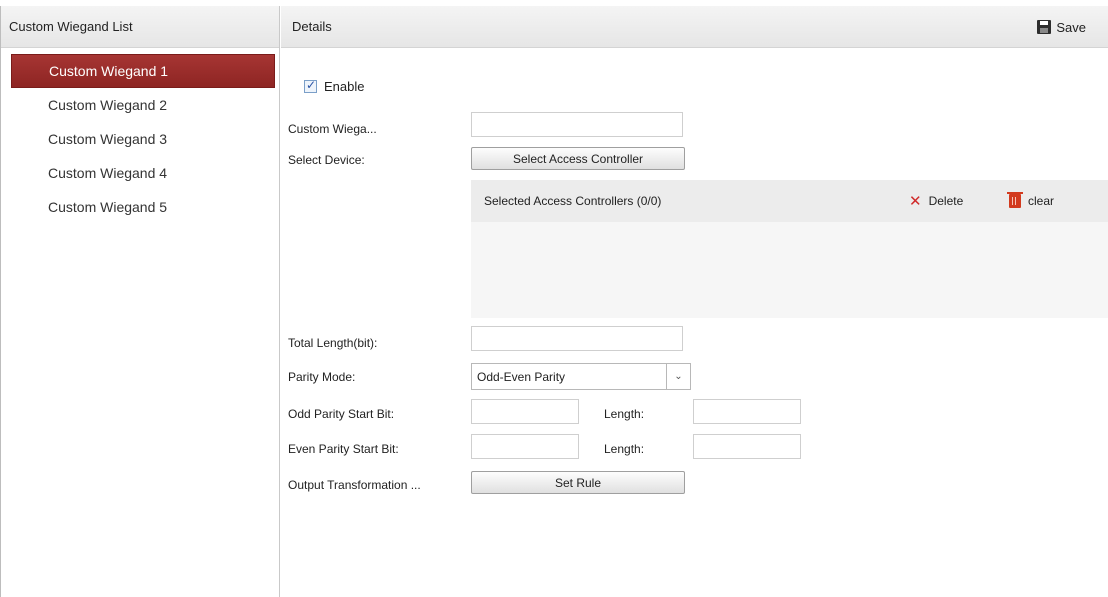  Describe the element at coordinates (343, 449) in the screenshot. I see `even-parity-start-bit-label: Even Parity Start Bit:` at that location.